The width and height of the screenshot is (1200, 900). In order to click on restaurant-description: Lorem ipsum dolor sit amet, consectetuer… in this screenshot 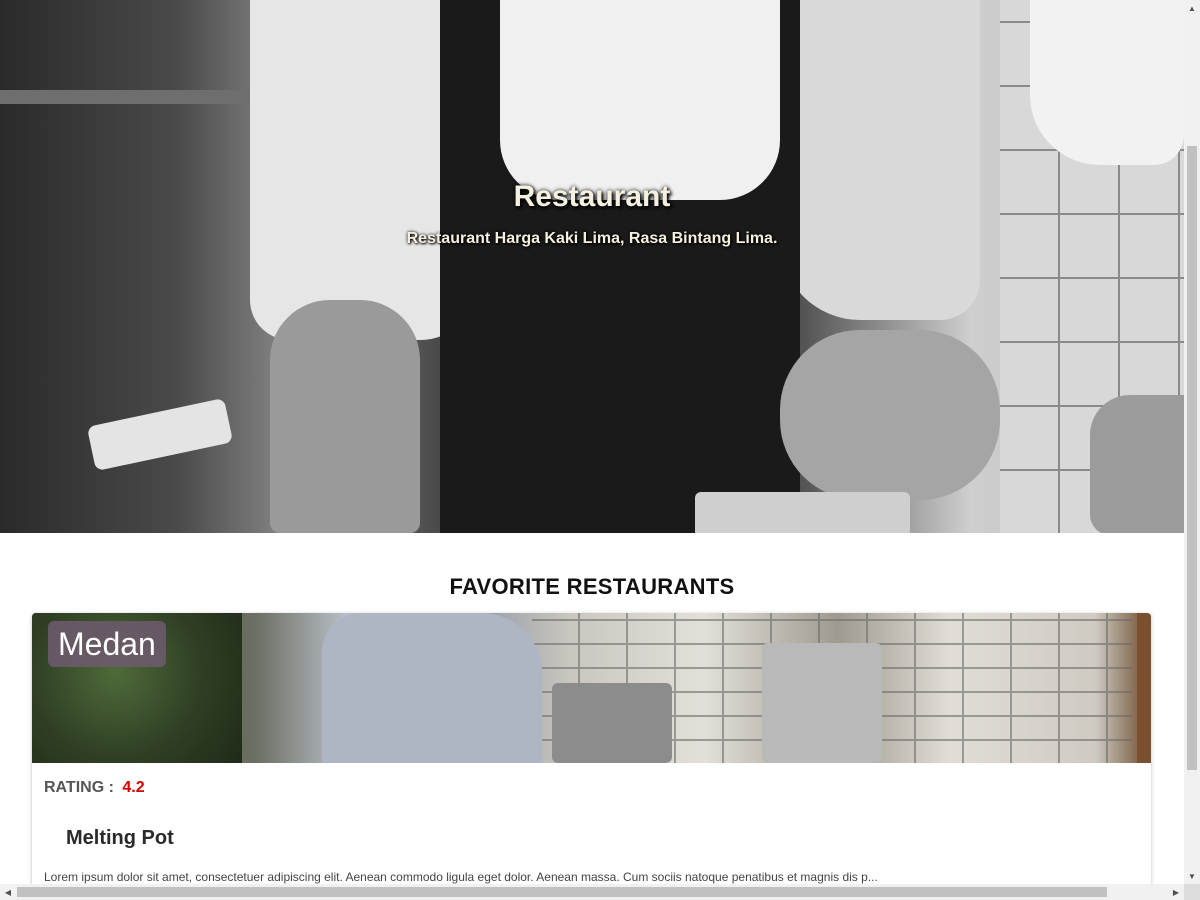, I will do `click(461, 877)`.